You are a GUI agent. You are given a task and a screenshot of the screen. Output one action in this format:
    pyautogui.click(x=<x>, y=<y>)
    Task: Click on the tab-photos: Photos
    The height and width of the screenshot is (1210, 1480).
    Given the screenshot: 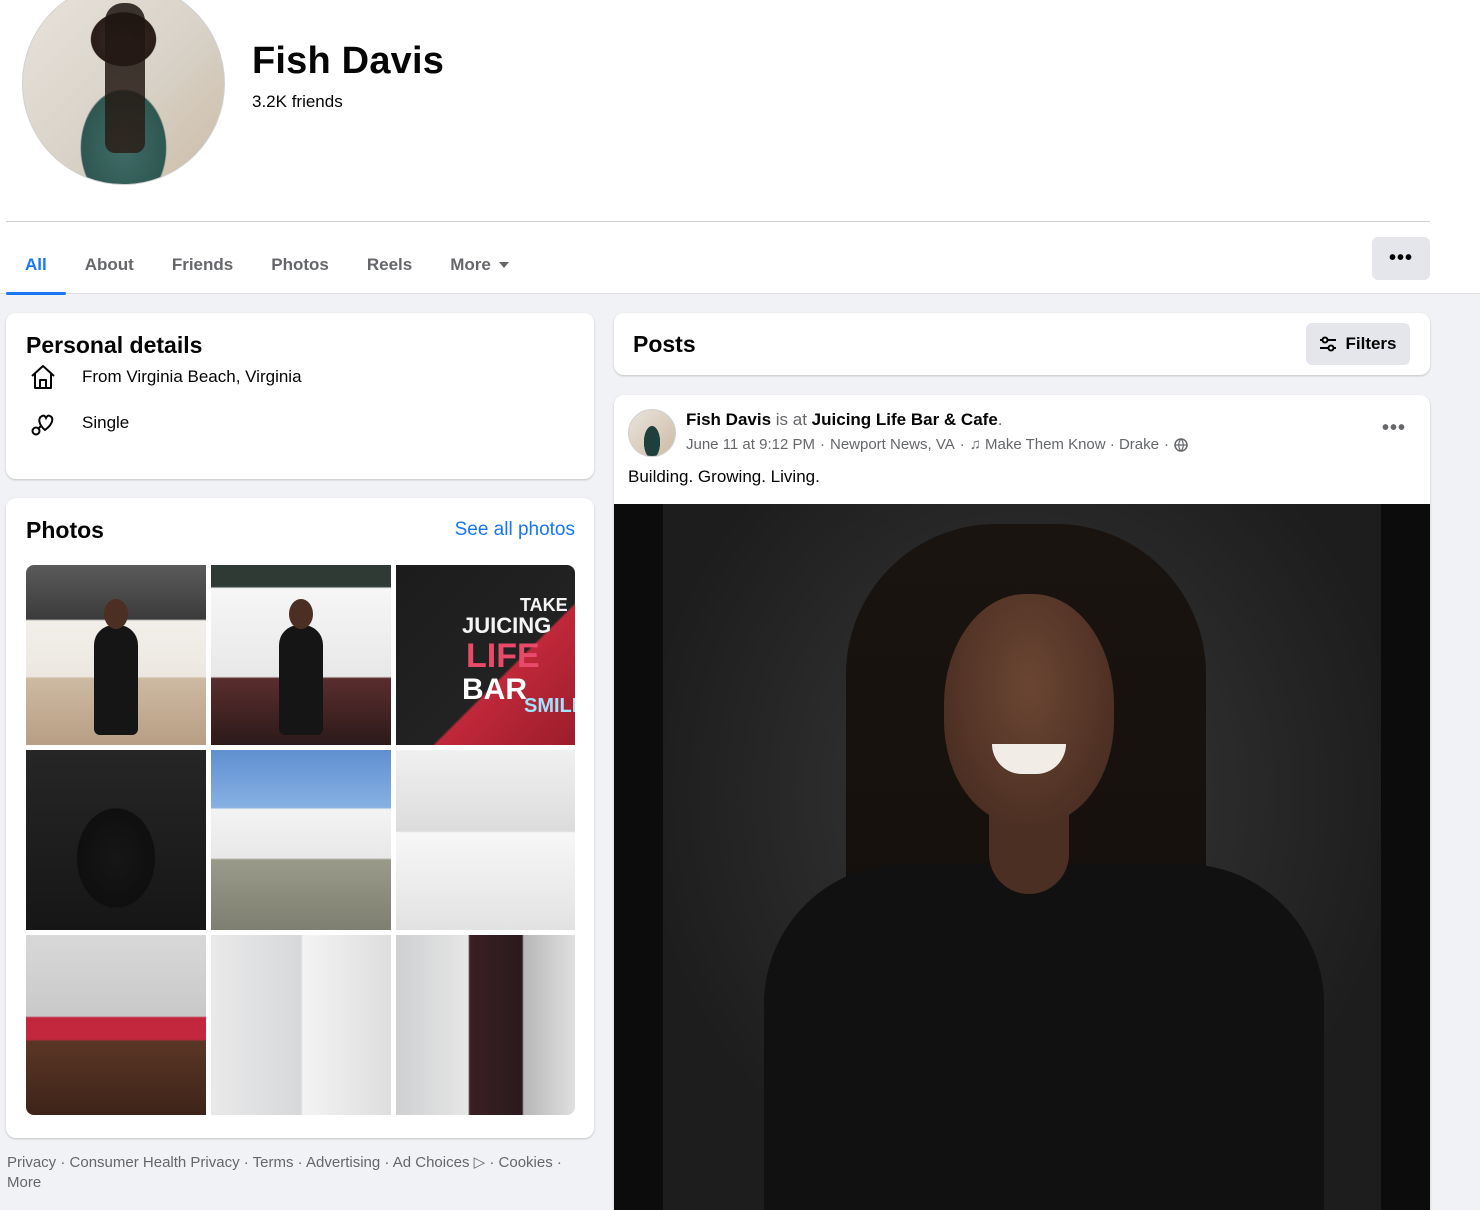 What is the action you would take?
    pyautogui.click(x=300, y=265)
    